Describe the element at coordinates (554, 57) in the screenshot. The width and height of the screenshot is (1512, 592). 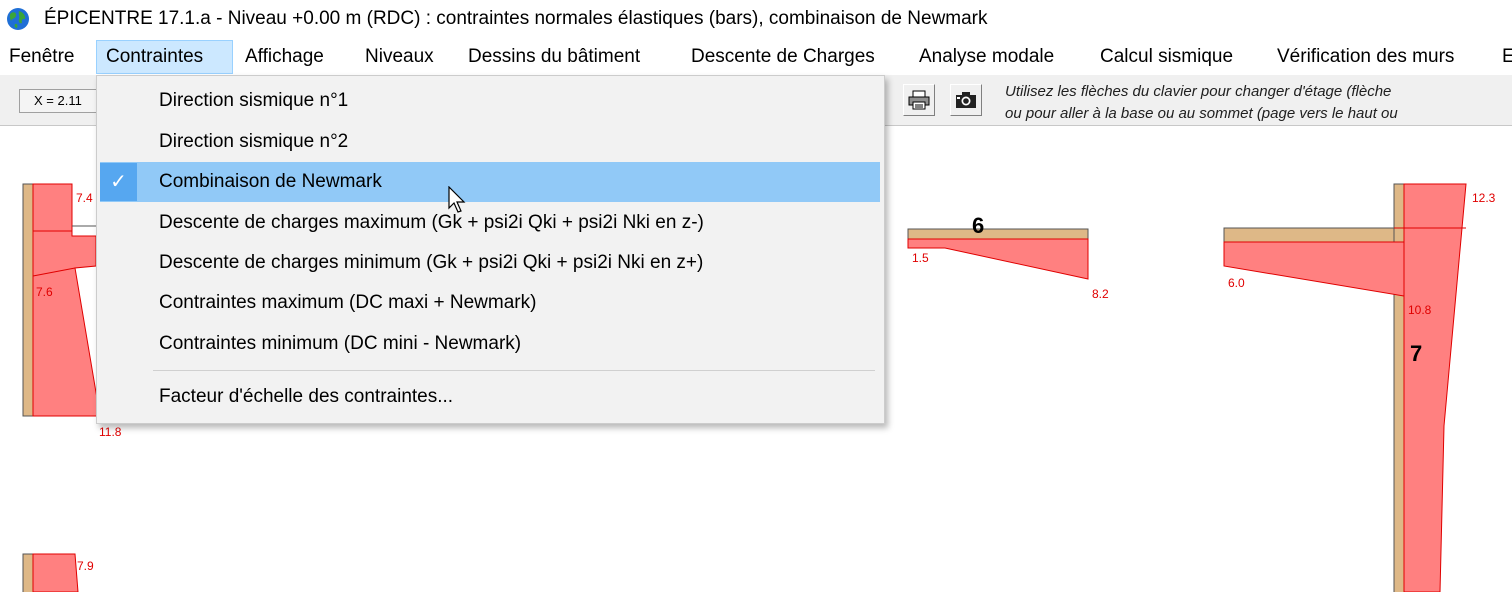
I see `menu-dessins-batiment: Dessins du bâtiment` at that location.